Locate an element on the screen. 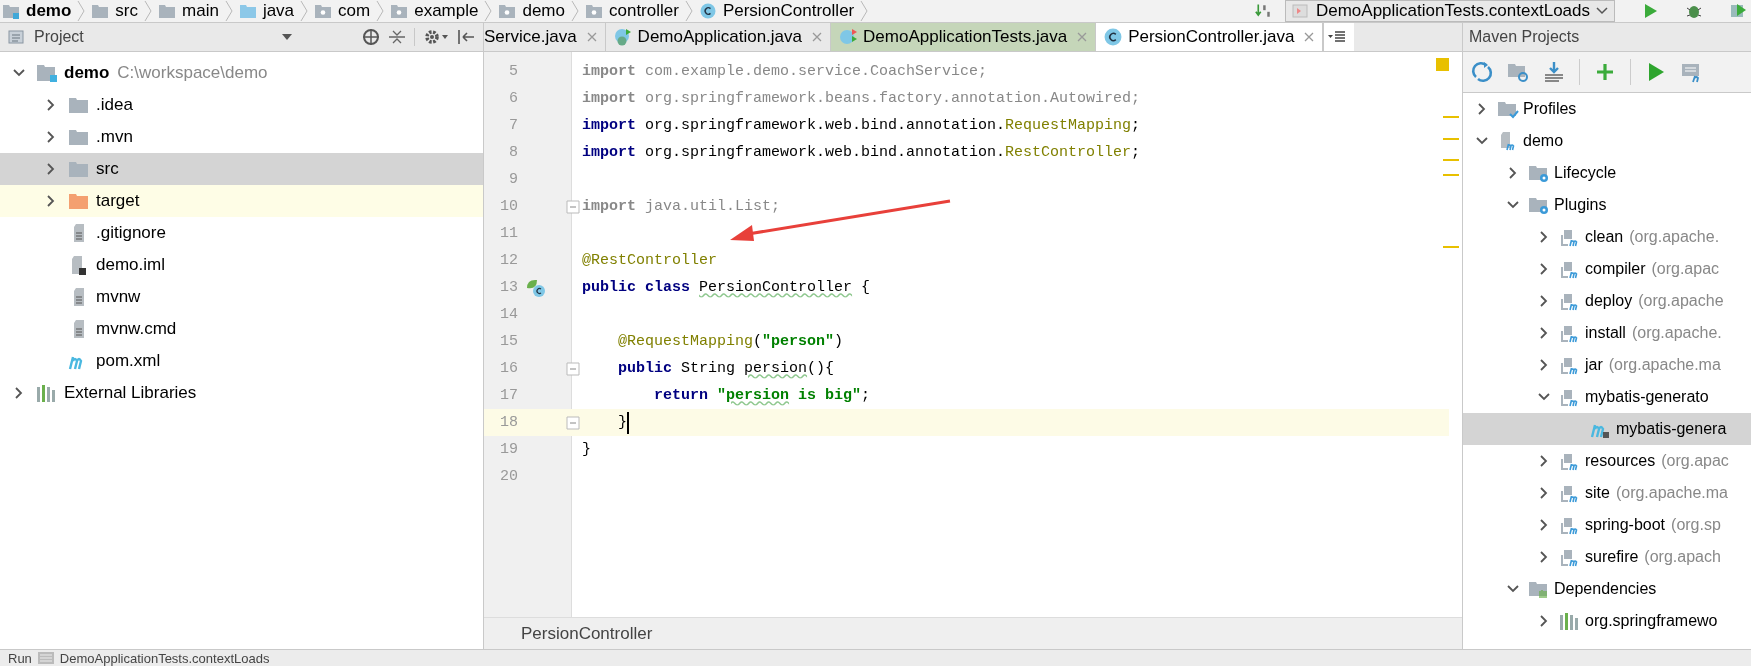 Image resolution: width=1751 pixels, height=666 pixels. hide-panel-icon is located at coordinates (466, 37).